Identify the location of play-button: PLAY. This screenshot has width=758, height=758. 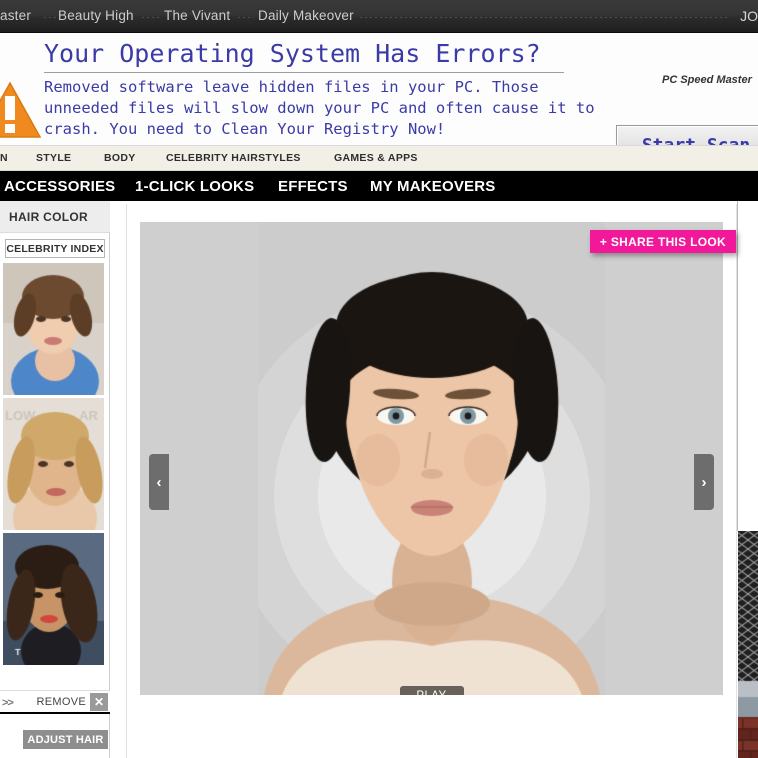
(431, 690).